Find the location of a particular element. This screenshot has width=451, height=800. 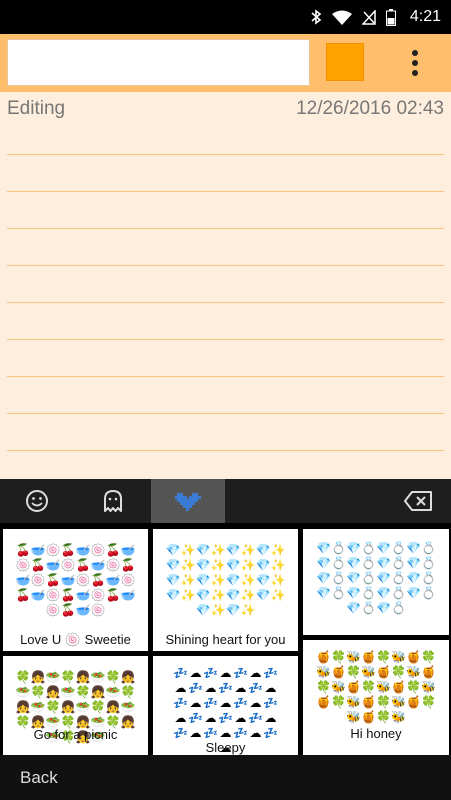

ghost-icon is located at coordinates (113, 501).